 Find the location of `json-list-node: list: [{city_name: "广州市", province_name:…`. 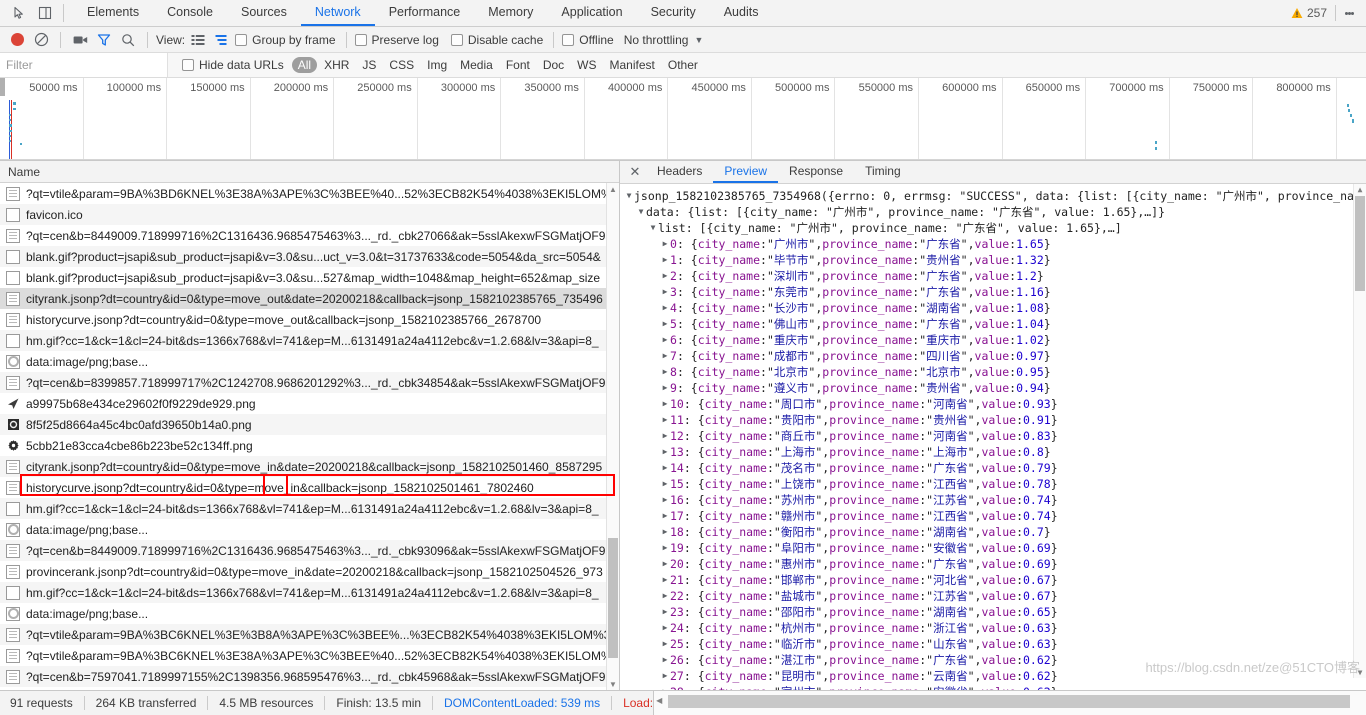

json-list-node: list: [{city_name: "广州市", province_name:… is located at coordinates (994, 228).